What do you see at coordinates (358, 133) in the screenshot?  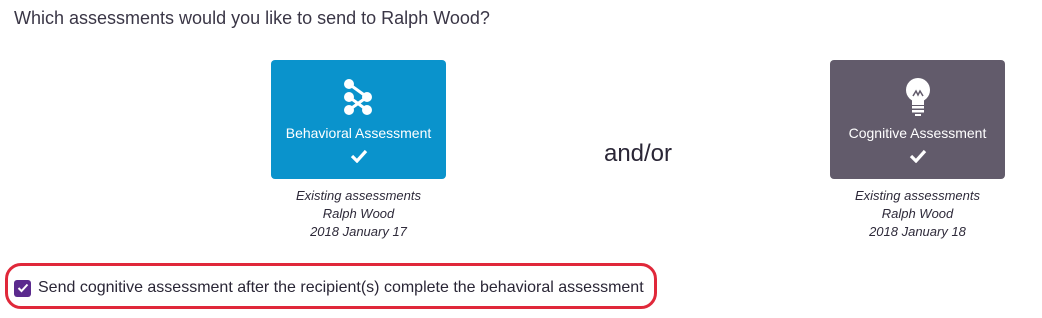 I see `behavioral-assessment-label: Behavioral Assessment` at bounding box center [358, 133].